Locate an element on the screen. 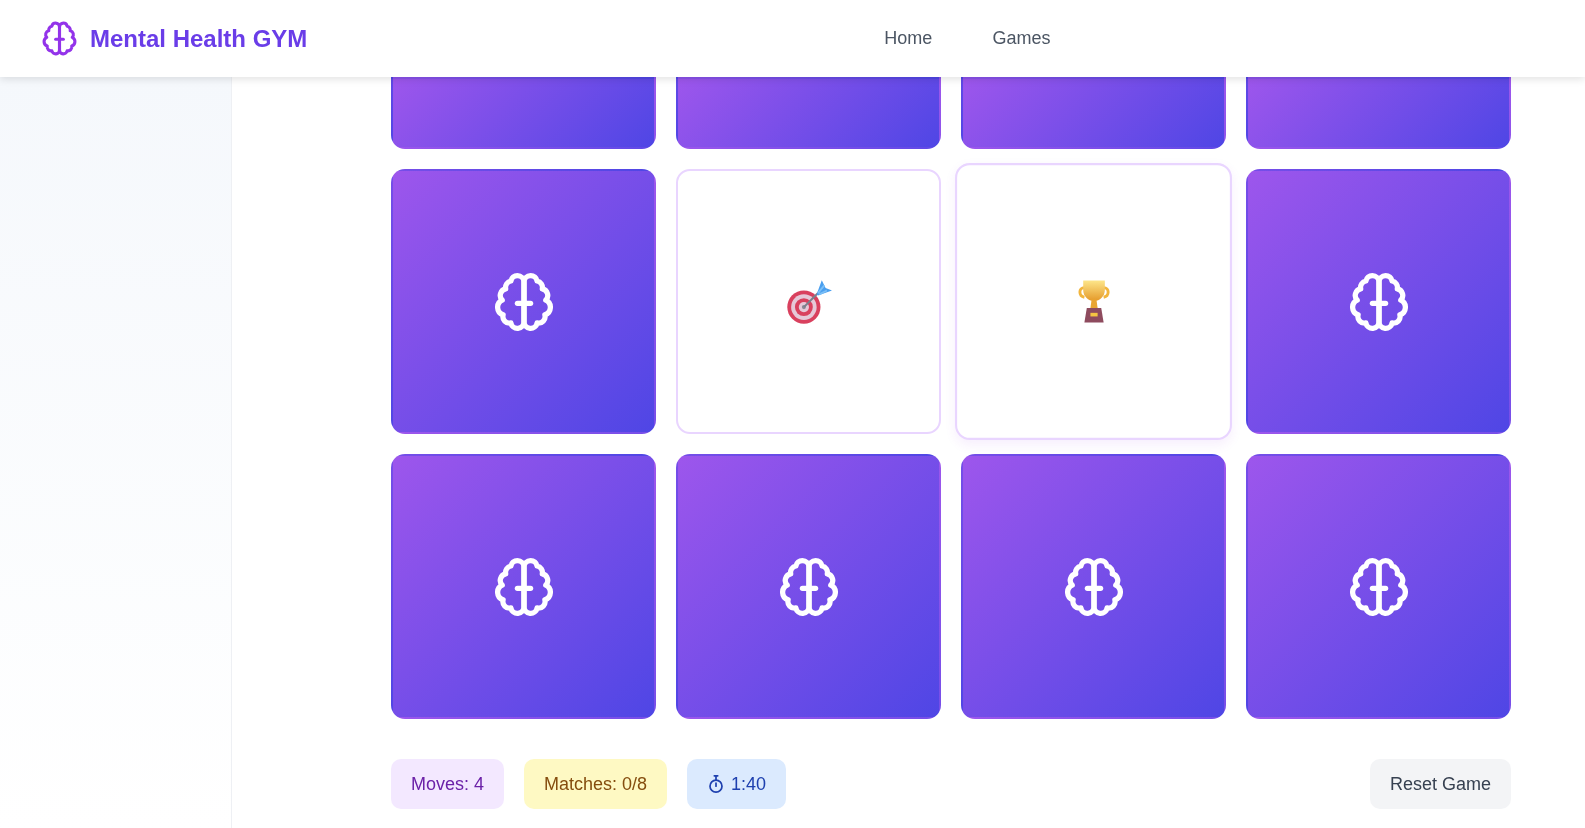  target-icon is located at coordinates (808, 301).